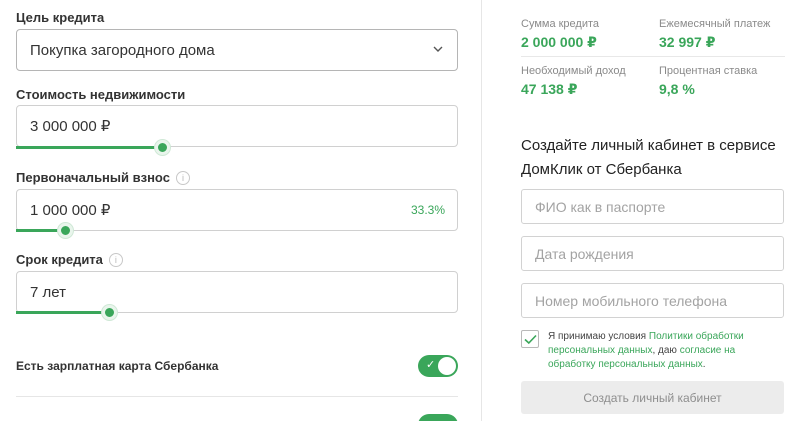  Describe the element at coordinates (70, 210) in the screenshot. I see `down-payment-value: 1 000 000 ₽` at that location.